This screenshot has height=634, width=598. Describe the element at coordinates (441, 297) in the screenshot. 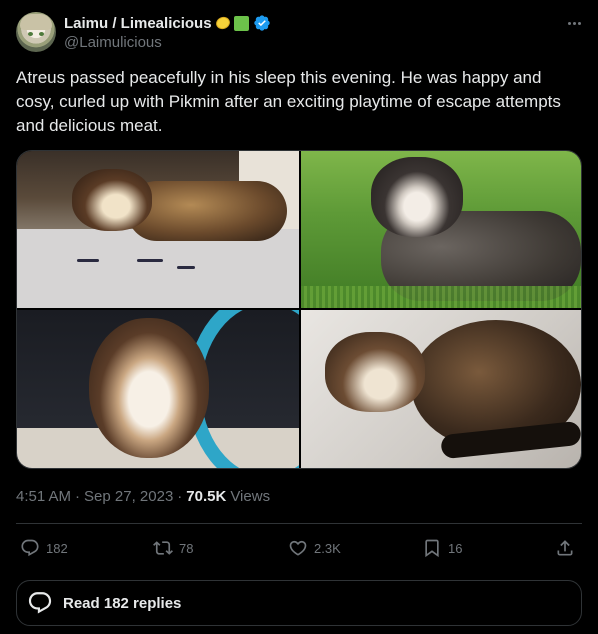

I see `photo-grass` at that location.